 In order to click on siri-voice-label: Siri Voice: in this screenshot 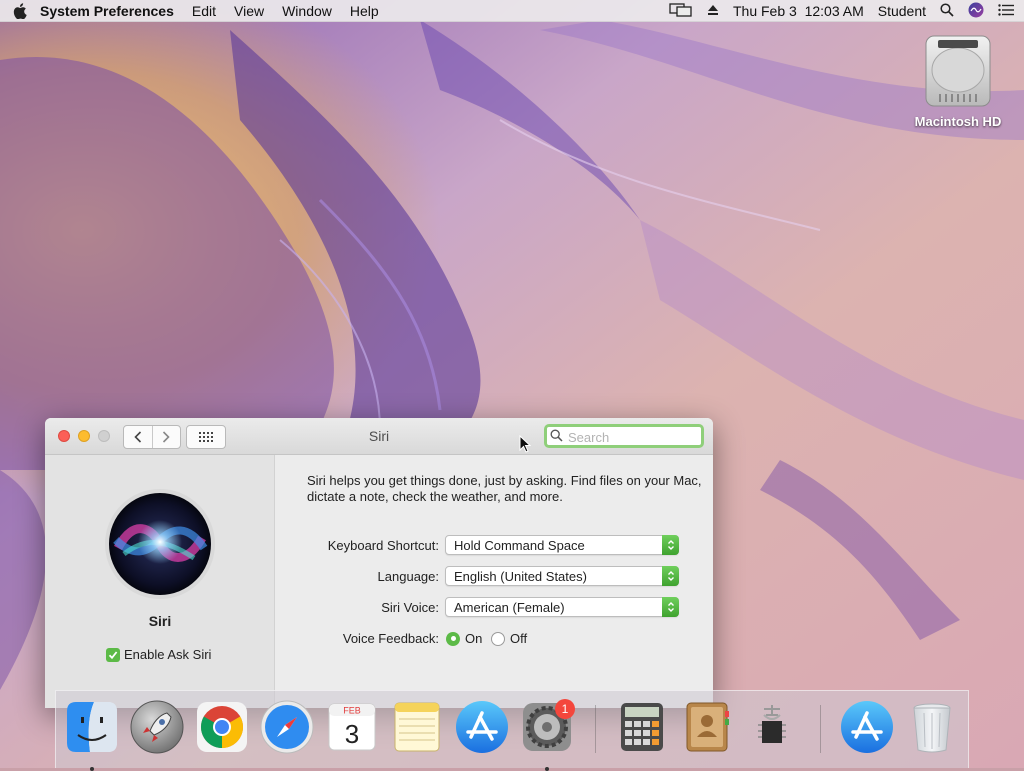, I will do `click(410, 607)`.